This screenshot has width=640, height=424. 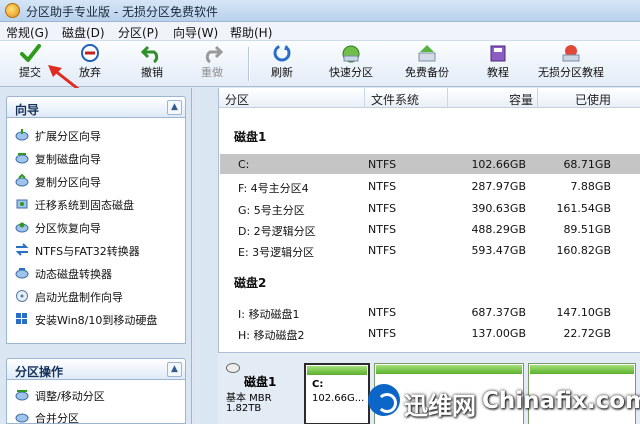 What do you see at coordinates (250, 283) in the screenshot?
I see `disk2-label: 磁盘2` at bounding box center [250, 283].